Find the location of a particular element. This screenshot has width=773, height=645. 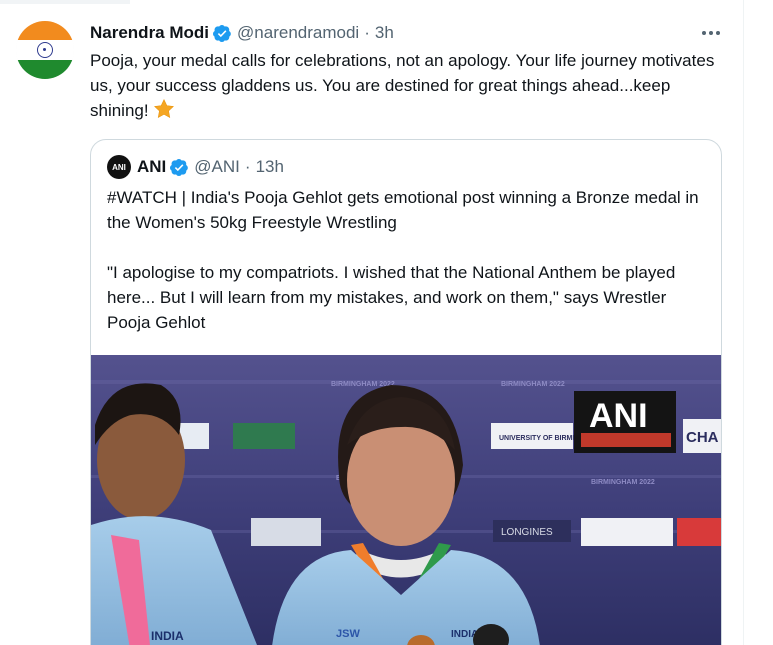

ani-avatar: ANI is located at coordinates (119, 167).